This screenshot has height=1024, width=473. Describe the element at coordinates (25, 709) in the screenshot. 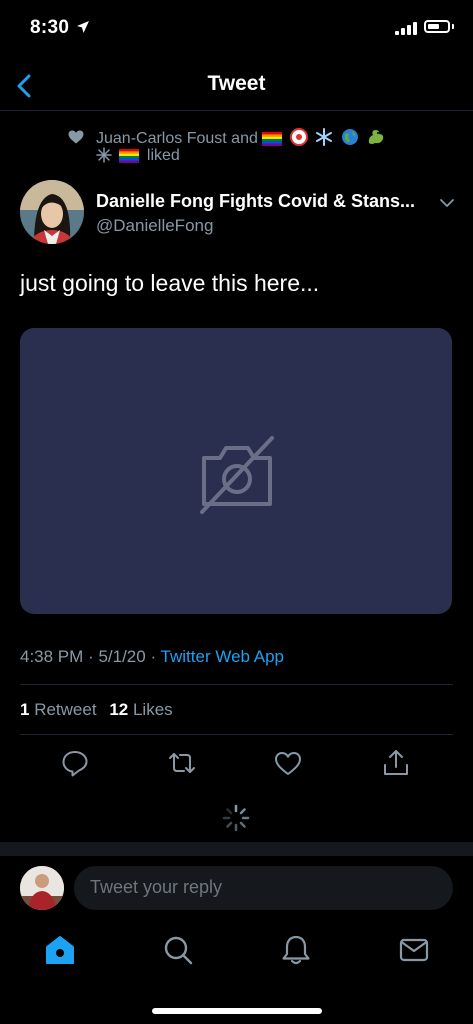

I see `retweet-count: 1` at that location.